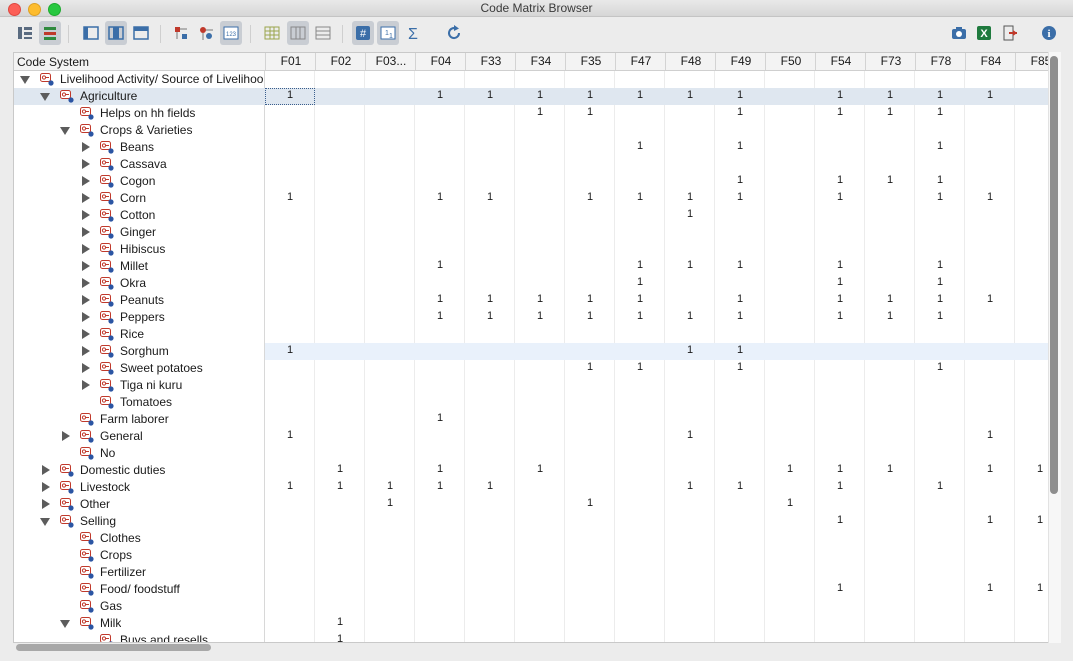 This screenshot has height=661, width=1073. I want to click on table-row: Clothes, so click(531, 538).